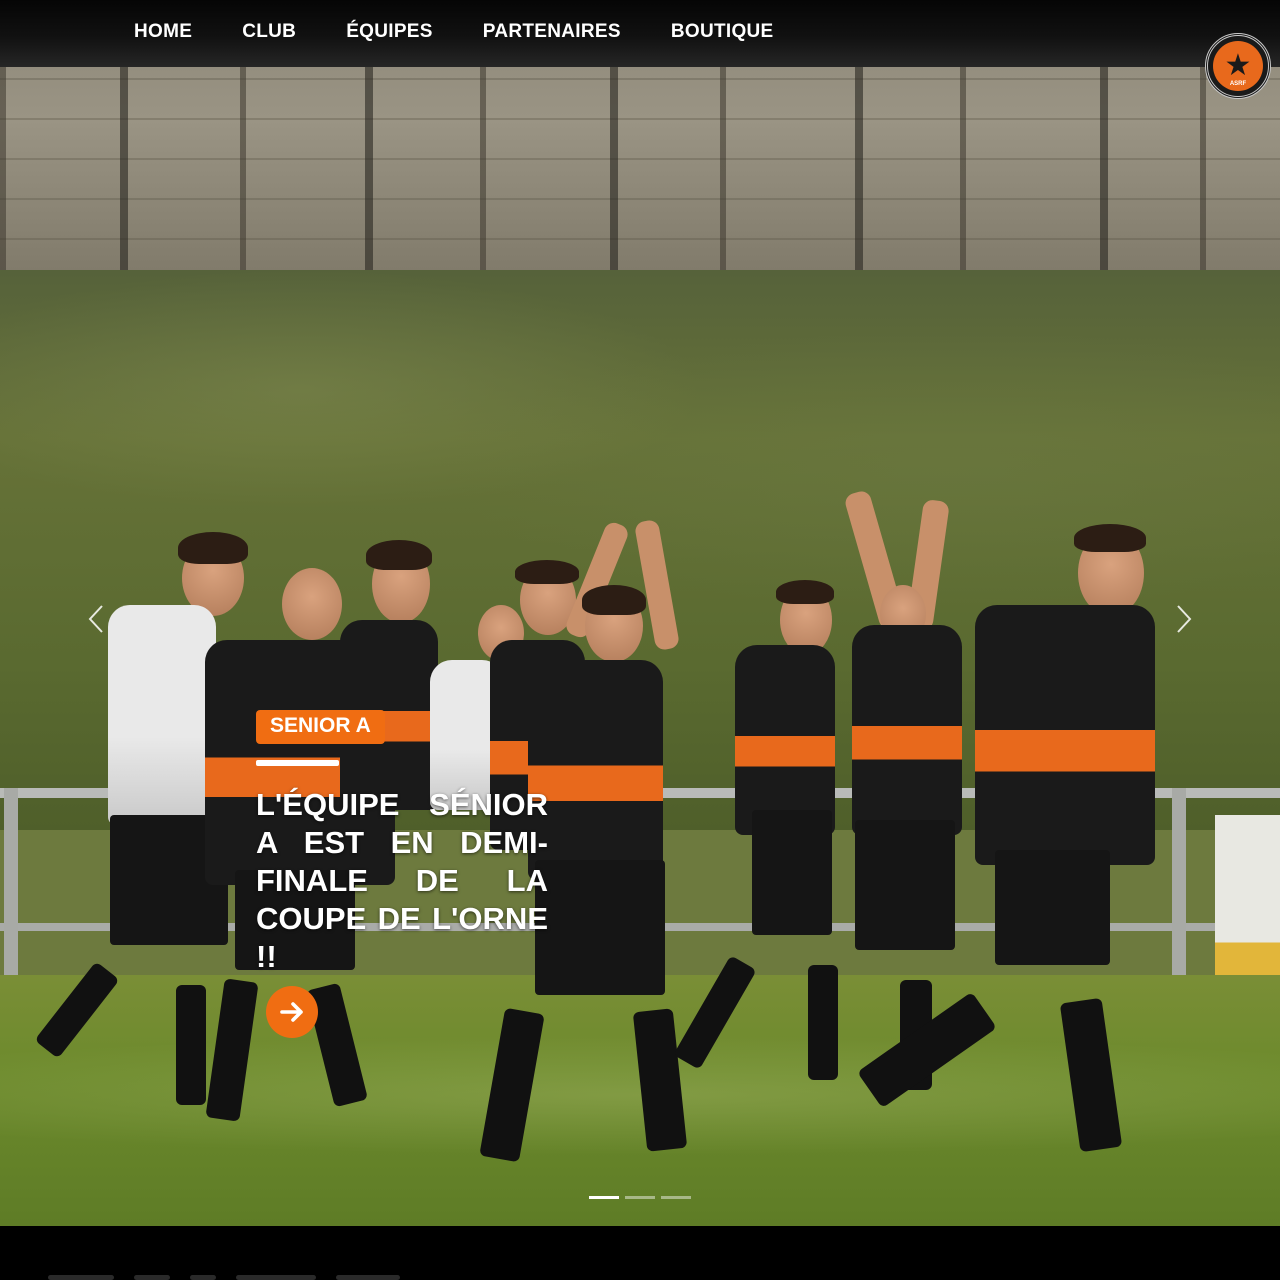  I want to click on club-logo: ★ ASRF, so click(1238, 66).